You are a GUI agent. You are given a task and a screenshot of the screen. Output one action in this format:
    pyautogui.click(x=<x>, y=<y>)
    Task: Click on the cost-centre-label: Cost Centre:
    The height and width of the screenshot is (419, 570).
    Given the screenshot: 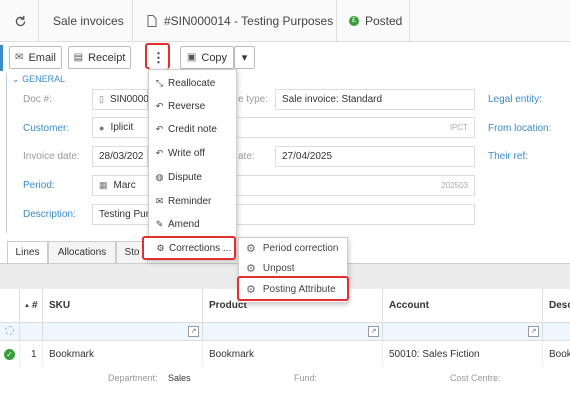 What is the action you would take?
    pyautogui.click(x=475, y=378)
    